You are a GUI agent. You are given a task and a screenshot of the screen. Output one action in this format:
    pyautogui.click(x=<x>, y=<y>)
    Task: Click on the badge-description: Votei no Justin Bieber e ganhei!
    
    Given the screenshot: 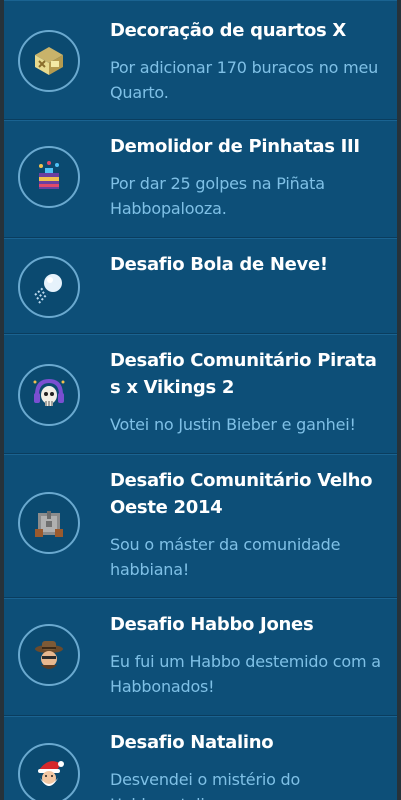 What is the action you would take?
    pyautogui.click(x=233, y=424)
    